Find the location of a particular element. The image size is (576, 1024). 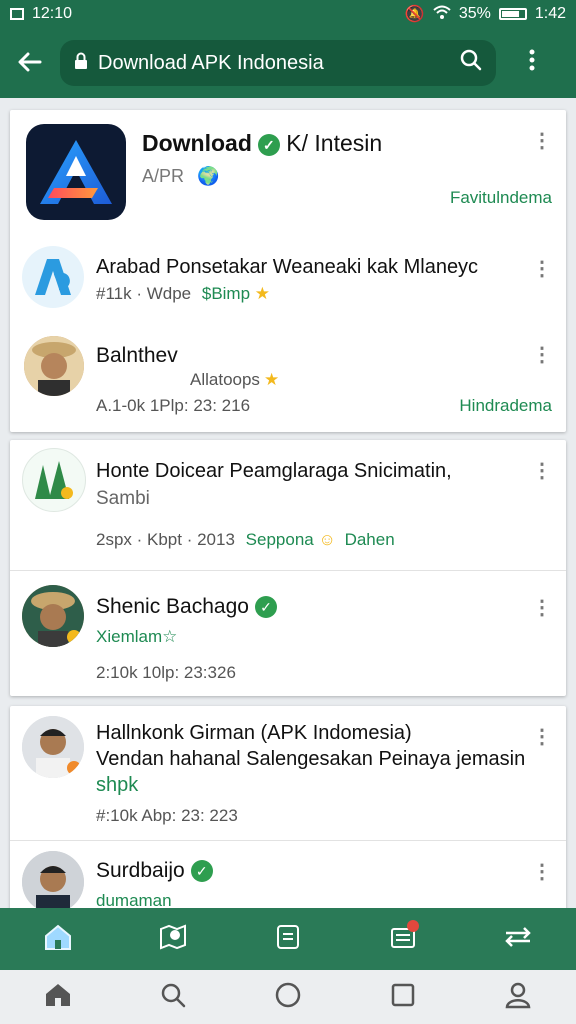

nav-downloads is located at coordinates (403, 939).